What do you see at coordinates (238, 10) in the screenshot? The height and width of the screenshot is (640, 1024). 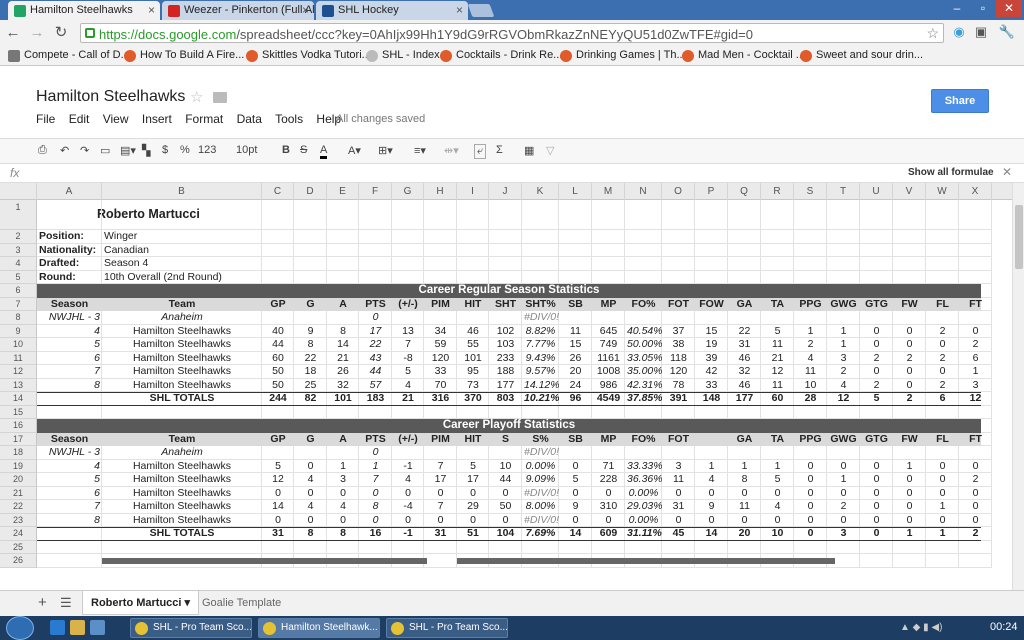 I see `browser-tab-youtube: Weezer - Pinkerton (Full Al ×` at bounding box center [238, 10].